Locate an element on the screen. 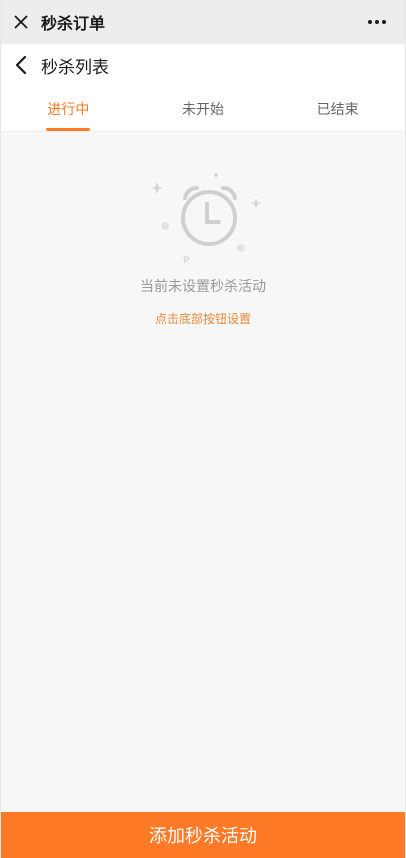 The width and height of the screenshot is (406, 858). active-tab-indicator is located at coordinates (68, 129).